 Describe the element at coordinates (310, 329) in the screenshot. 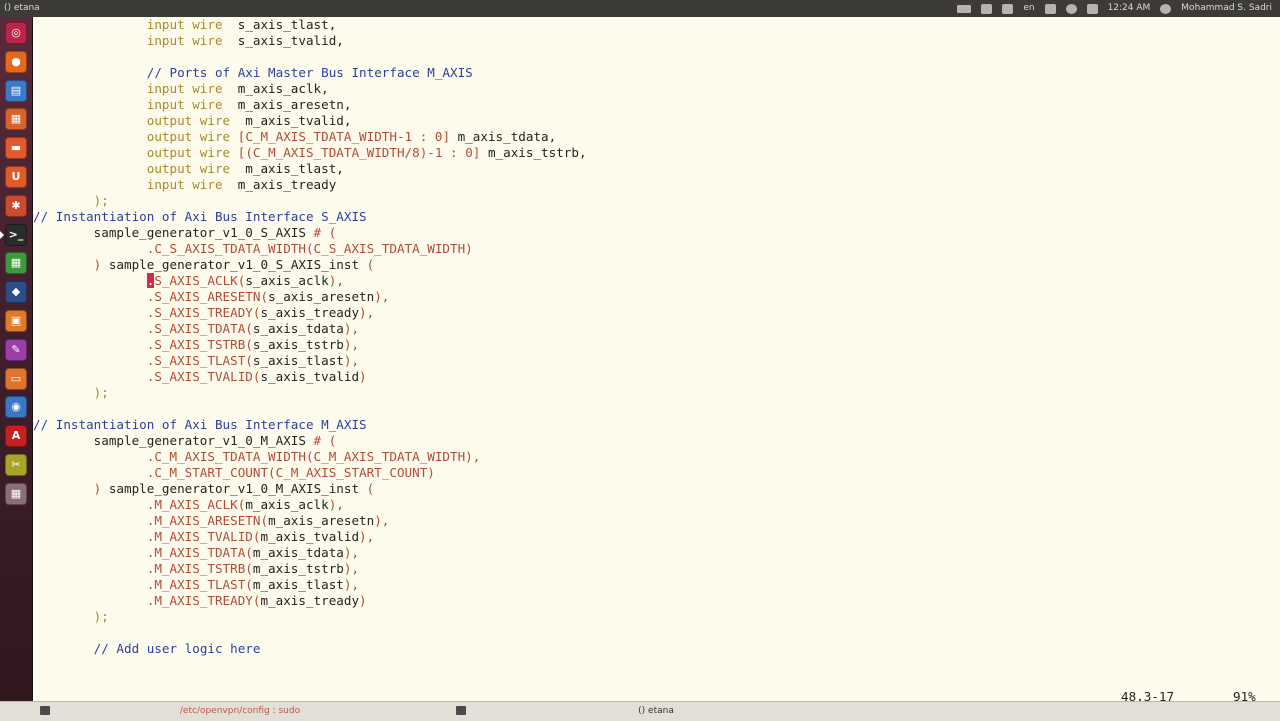

I see `code-line: .S_AXIS_TDATA(s_axis_tdata),` at that location.